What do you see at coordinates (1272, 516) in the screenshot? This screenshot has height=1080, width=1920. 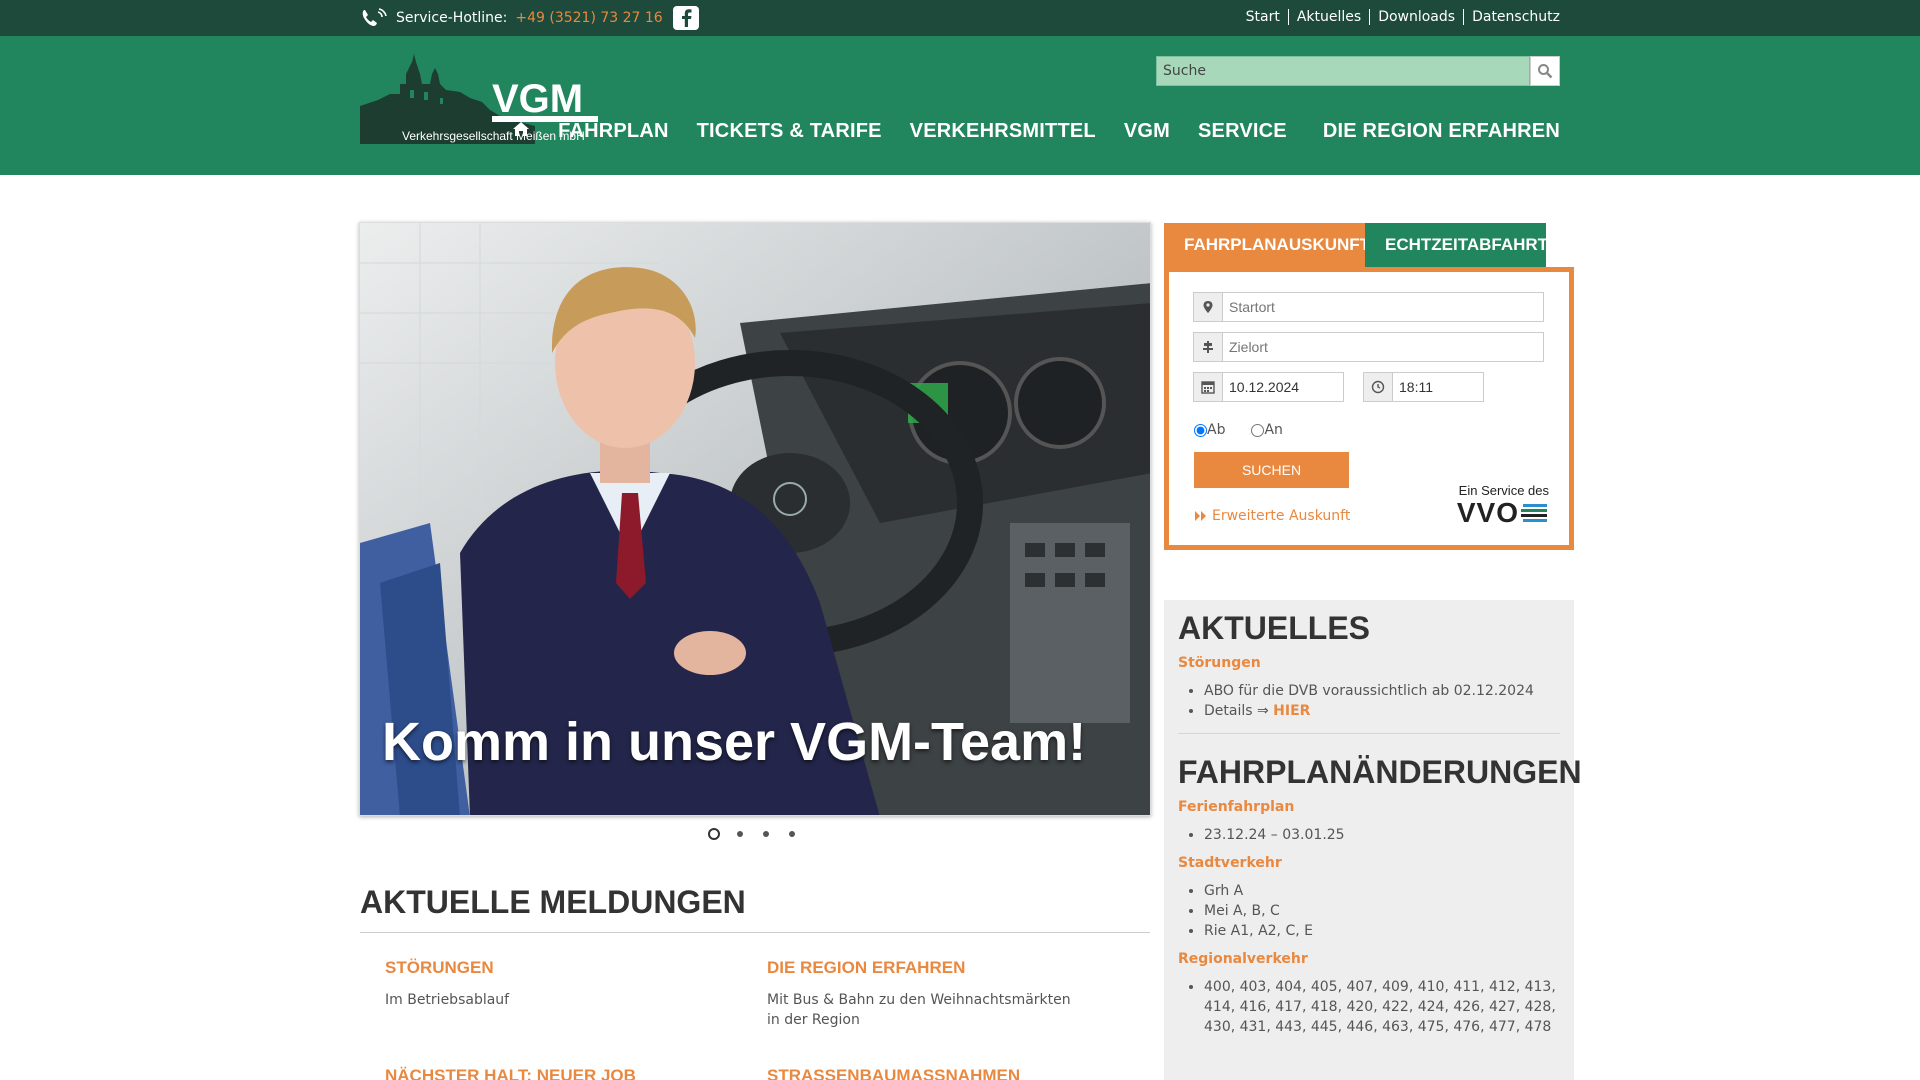 I see `erweiterte-auskunft-link: Erweiterte Auskunft` at bounding box center [1272, 516].